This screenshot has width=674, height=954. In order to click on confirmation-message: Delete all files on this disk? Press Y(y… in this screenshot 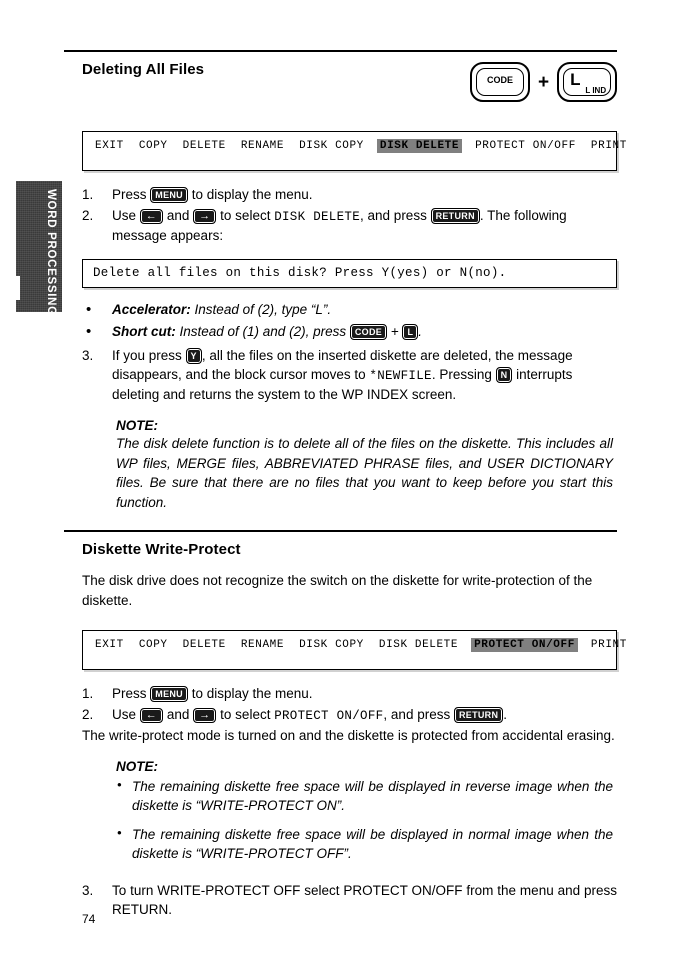, I will do `click(300, 273)`.